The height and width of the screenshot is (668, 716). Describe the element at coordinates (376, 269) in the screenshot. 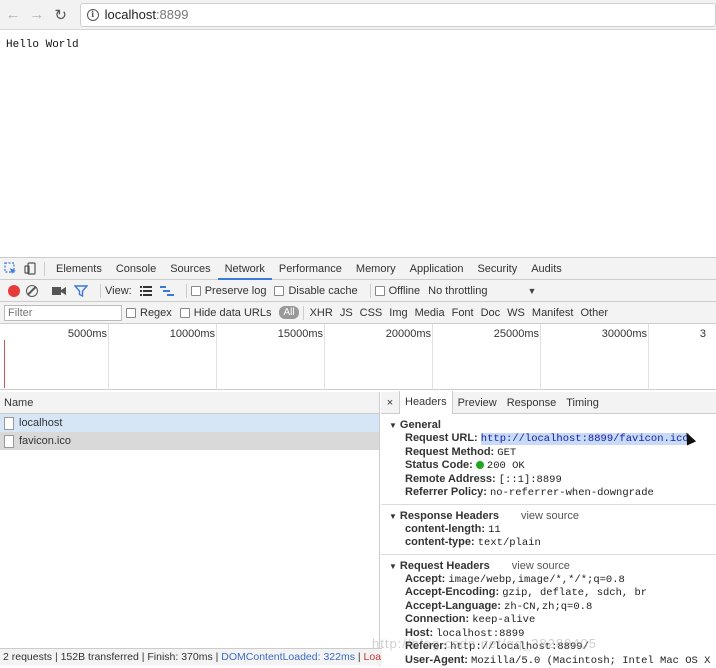

I see `tab-memory: Memory` at that location.